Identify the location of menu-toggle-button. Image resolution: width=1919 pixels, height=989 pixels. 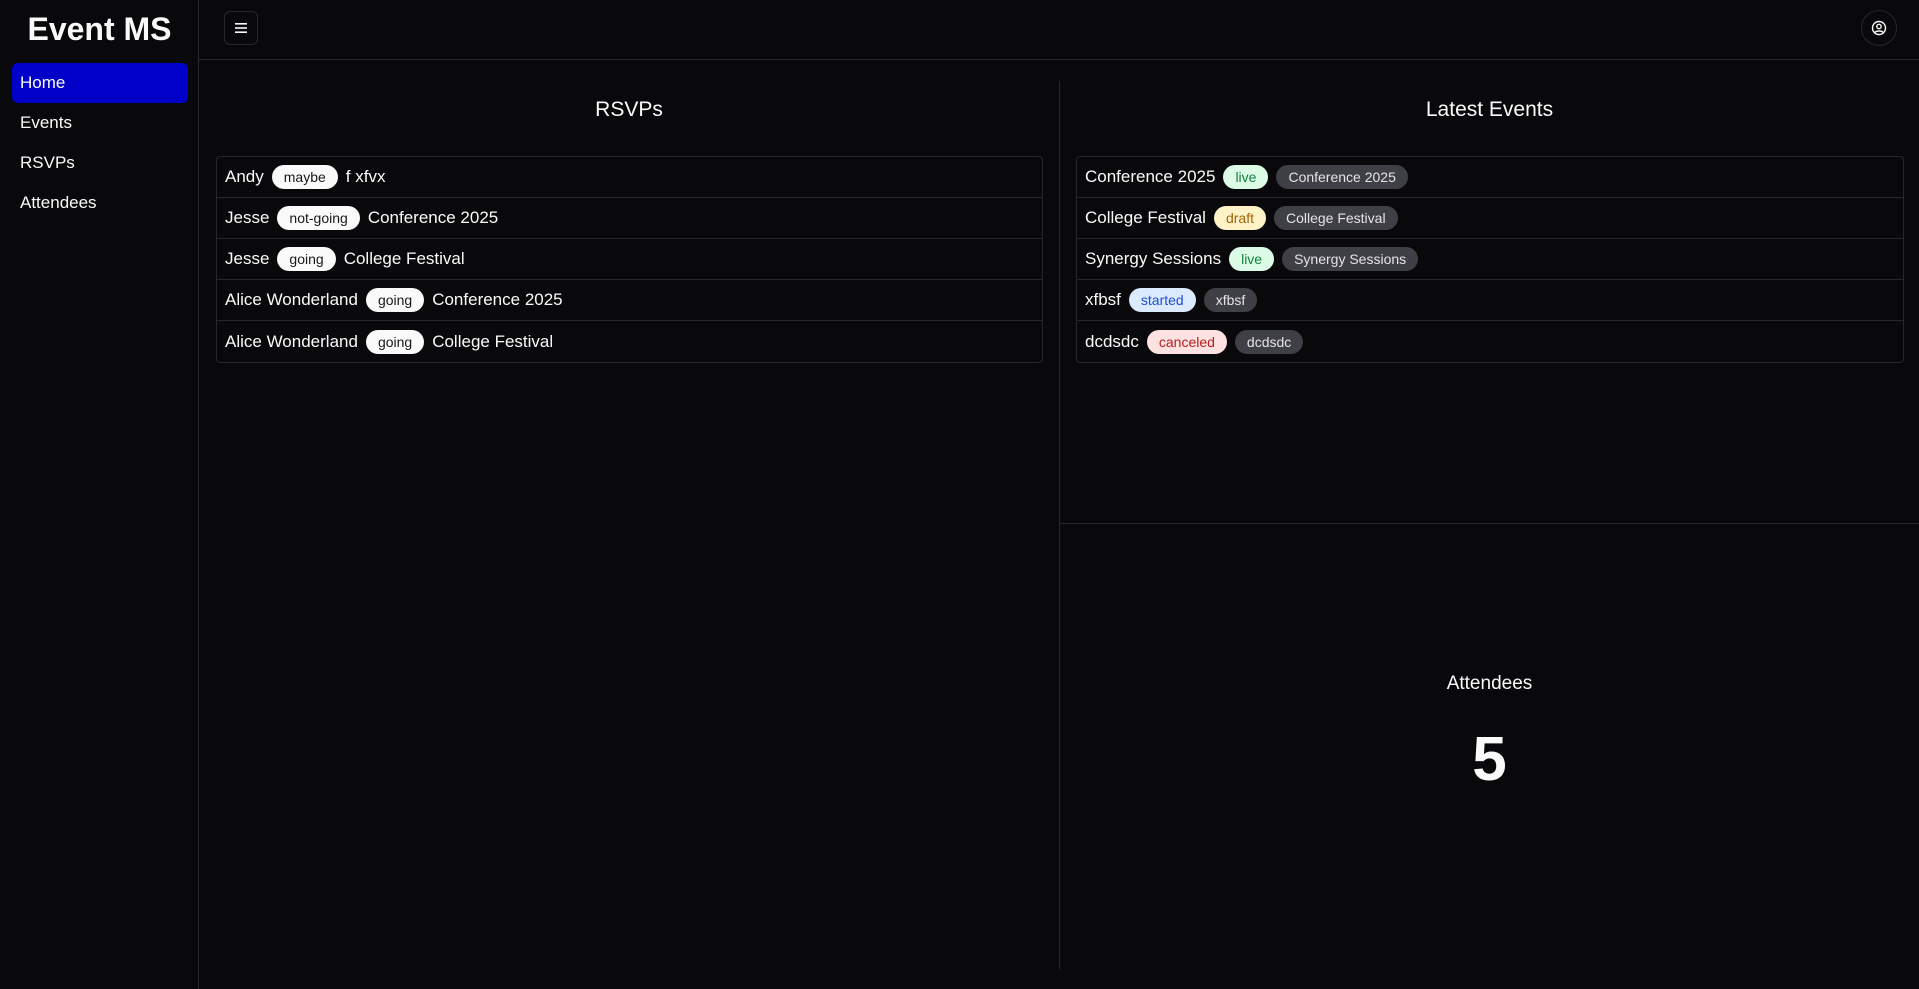
(241, 28).